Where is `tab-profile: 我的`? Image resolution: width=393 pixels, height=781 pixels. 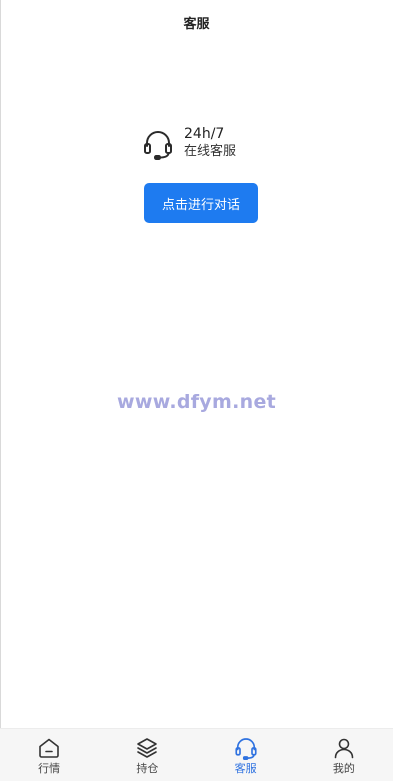
tab-profile: 我的 is located at coordinates (344, 755).